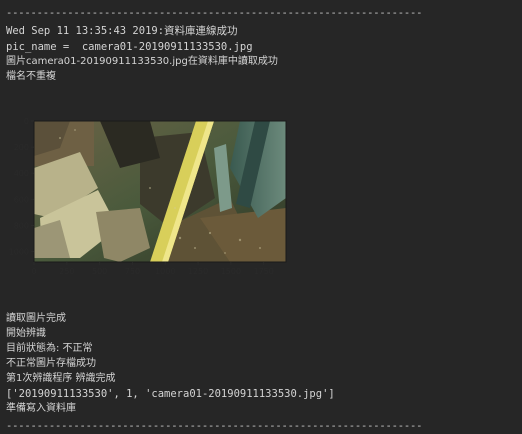 The width and height of the screenshot is (522, 434). What do you see at coordinates (33, 271) in the screenshot?
I see `x-tick-label: 0` at bounding box center [33, 271].